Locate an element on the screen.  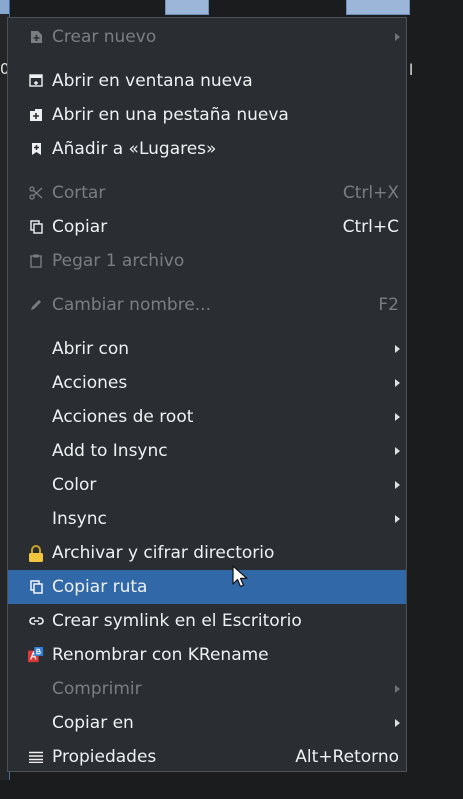
menu-item-add-to-insync: Add to Insync is located at coordinates (207, 451).